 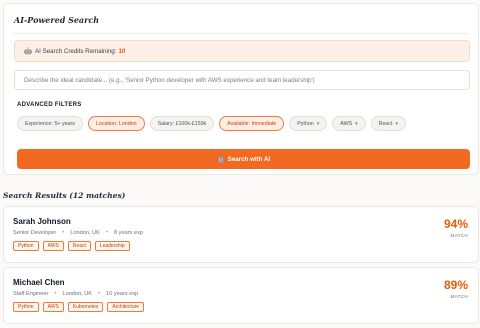 I want to click on filter-chip-label: AWS, so click(x=346, y=123).